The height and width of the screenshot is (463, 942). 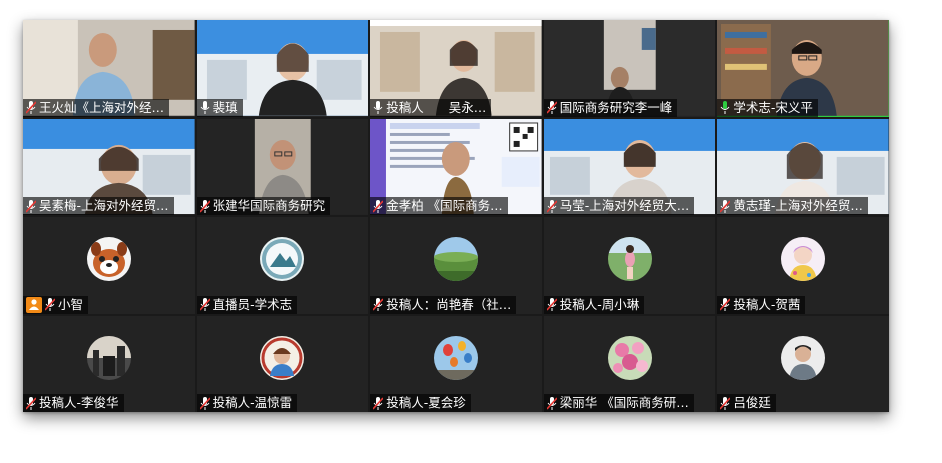 I want to click on participant-tile: 小智, so click(x=109, y=265).